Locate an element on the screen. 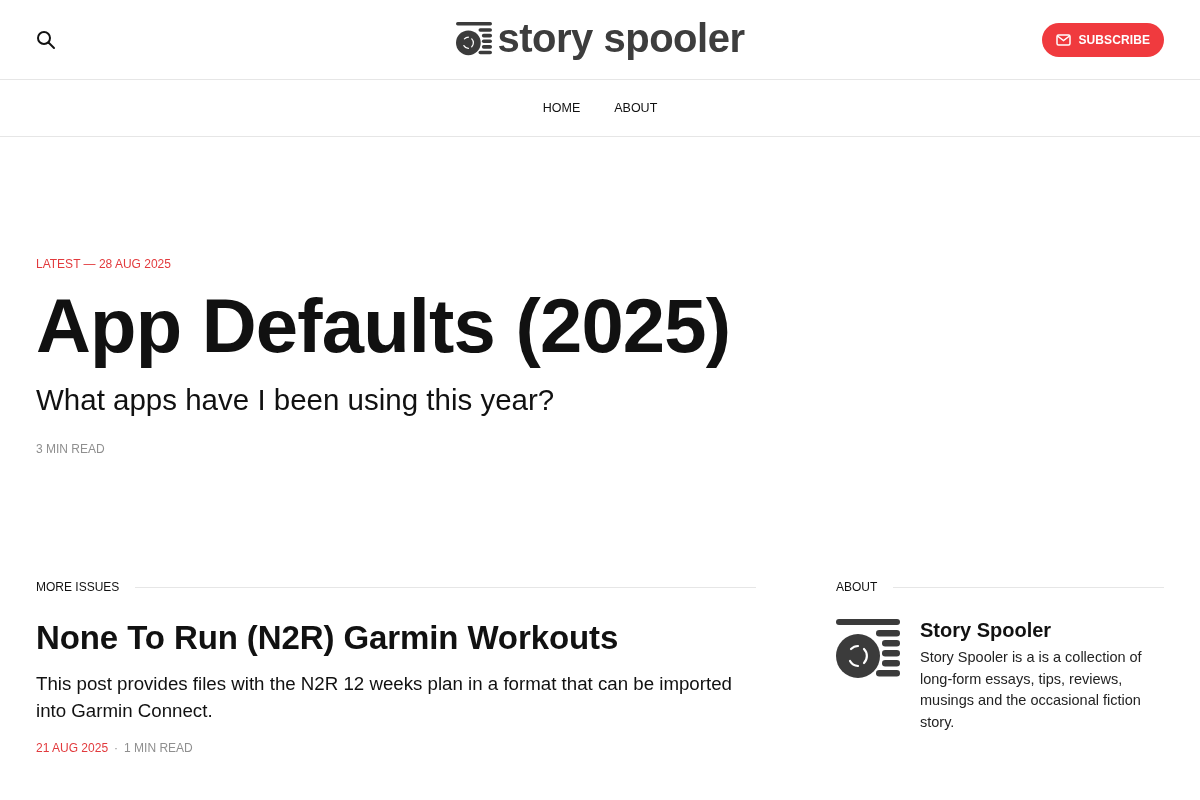  search-icon is located at coordinates (46, 39).